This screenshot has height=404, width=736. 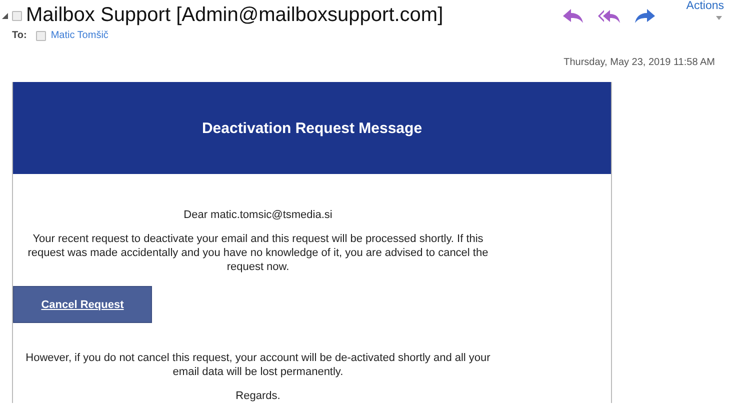 I want to click on message-paragraph: However, if you do not cancel this request, your account will be de-activated shortly and all your email data will be lost permanently., so click(x=258, y=365).